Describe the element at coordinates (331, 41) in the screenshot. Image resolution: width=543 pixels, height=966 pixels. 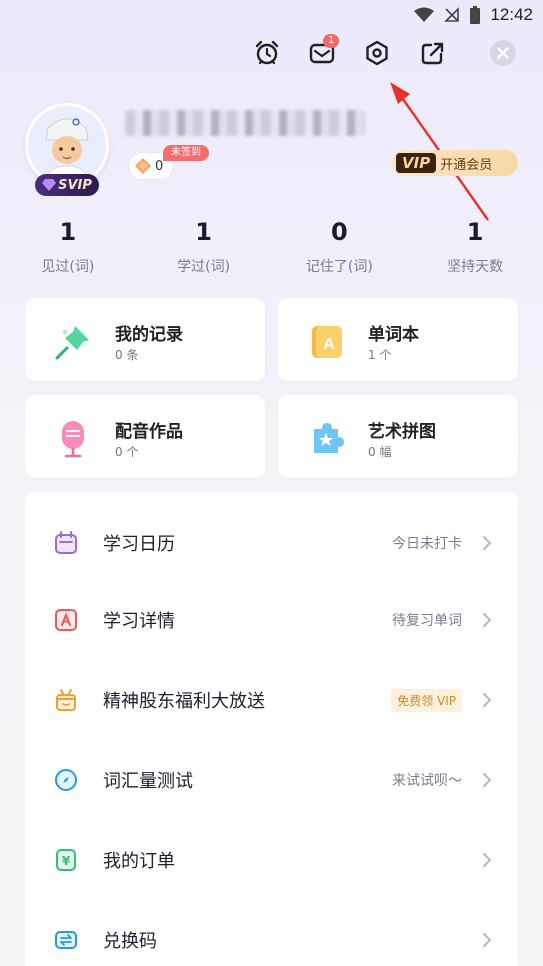
I see `message-badge: 1` at that location.